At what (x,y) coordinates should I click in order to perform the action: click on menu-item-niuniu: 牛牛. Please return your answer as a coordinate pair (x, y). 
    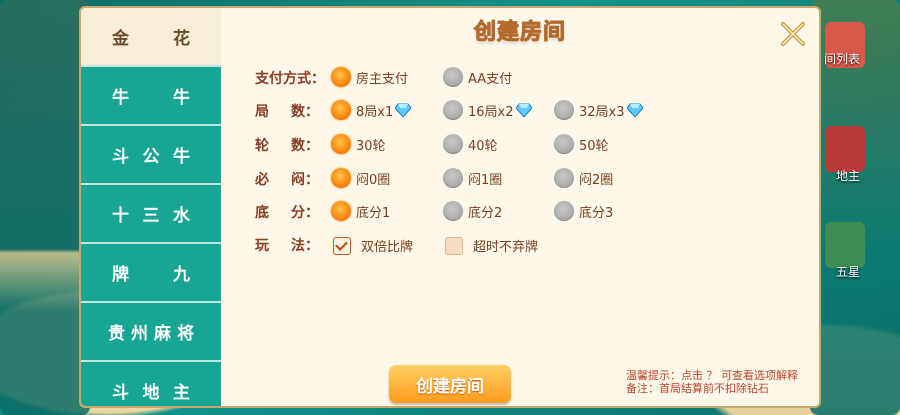
    Looking at the image, I should click on (151, 96).